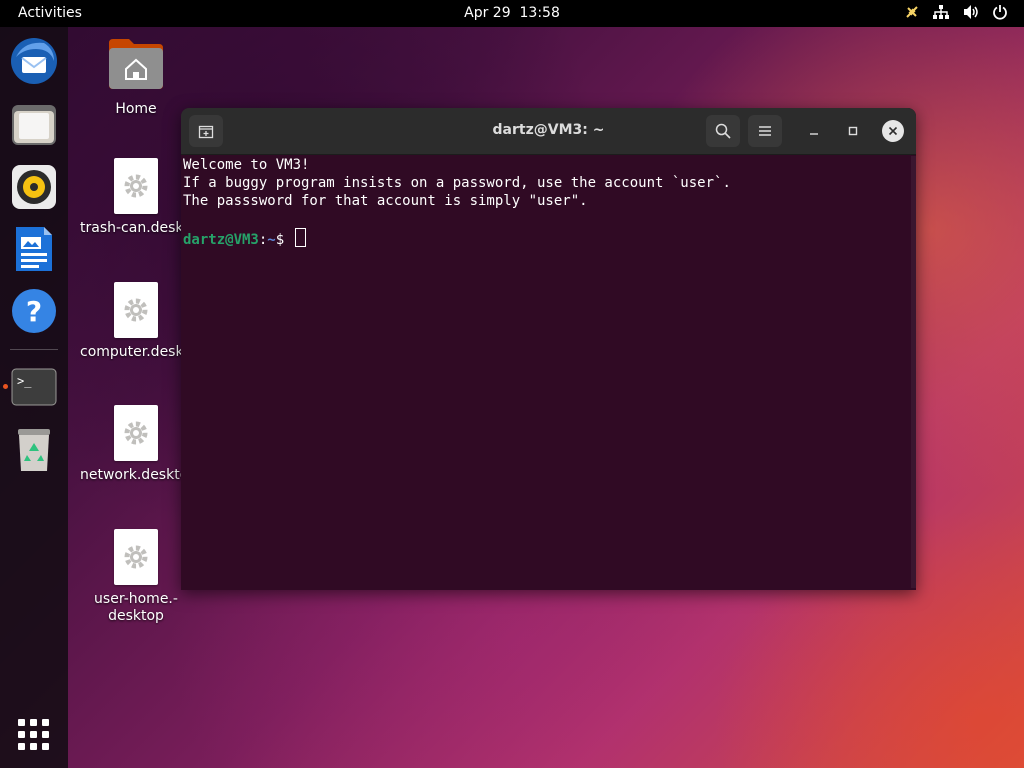 The height and width of the screenshot is (768, 1024). I want to click on search-icon, so click(723, 131).